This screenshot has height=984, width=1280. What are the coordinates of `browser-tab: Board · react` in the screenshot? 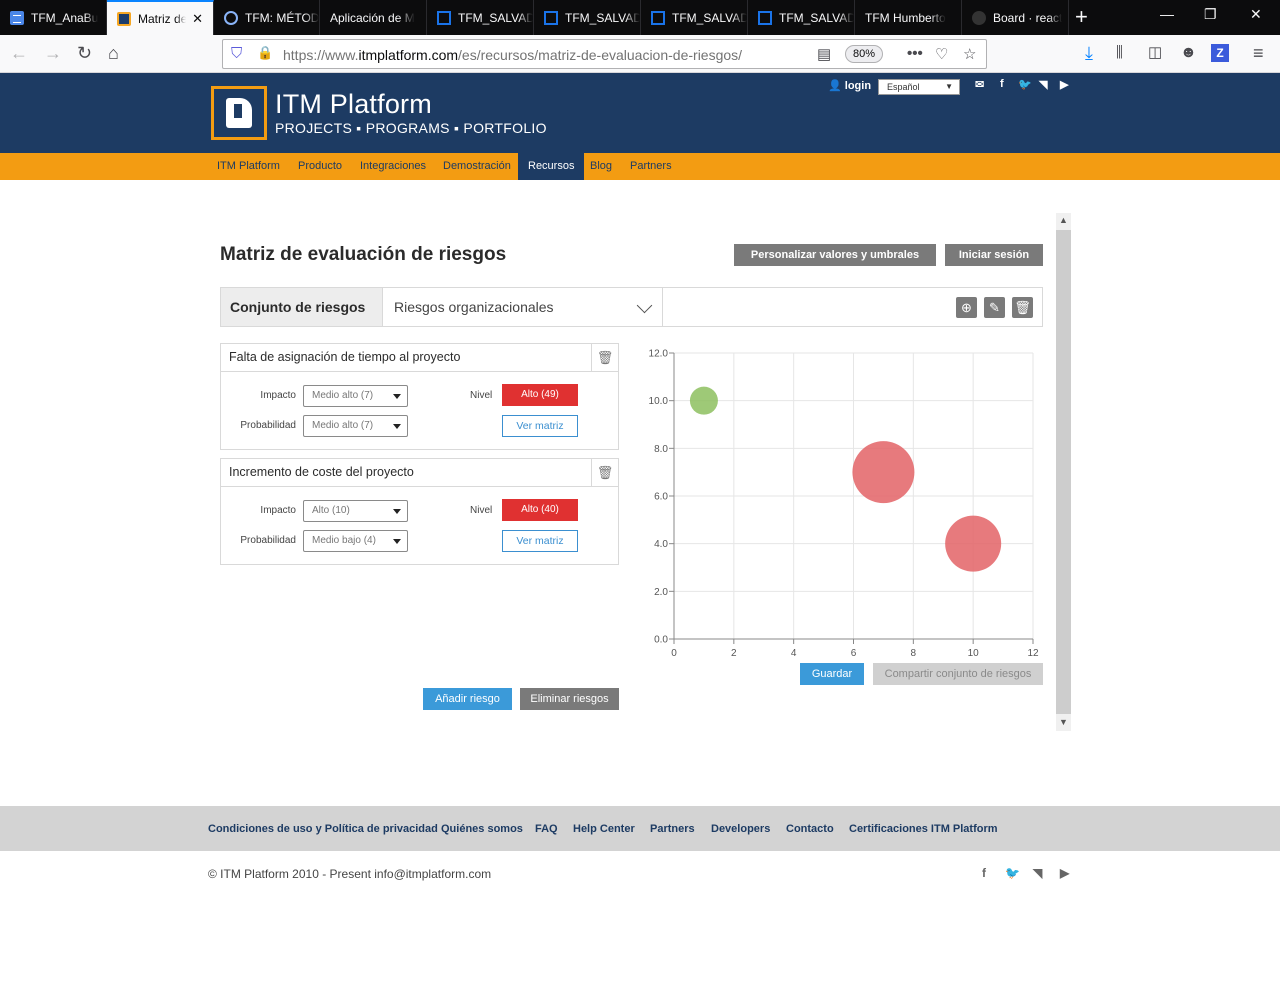 It's located at (1015, 17).